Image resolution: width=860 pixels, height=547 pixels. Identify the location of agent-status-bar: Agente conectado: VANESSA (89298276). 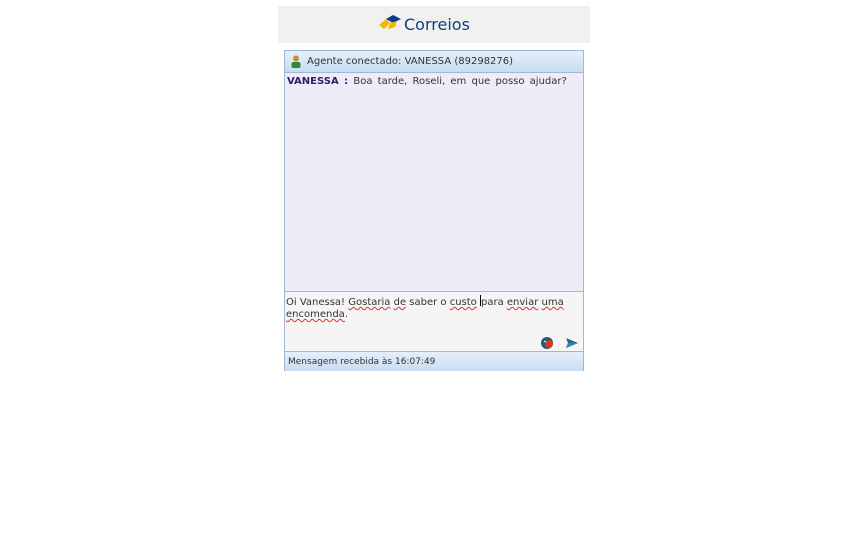
(434, 62).